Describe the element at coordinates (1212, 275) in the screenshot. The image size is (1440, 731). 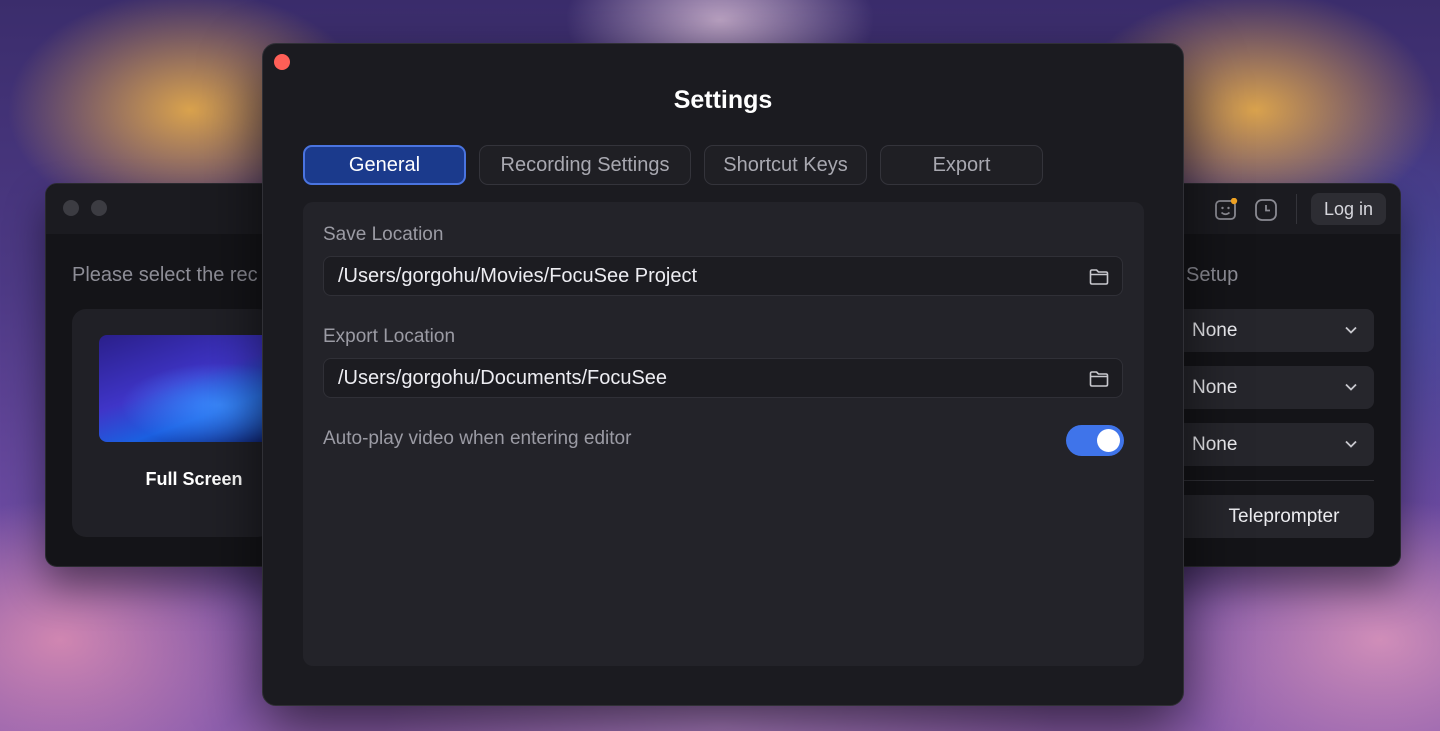
I see `setup-label: Setup` at that location.